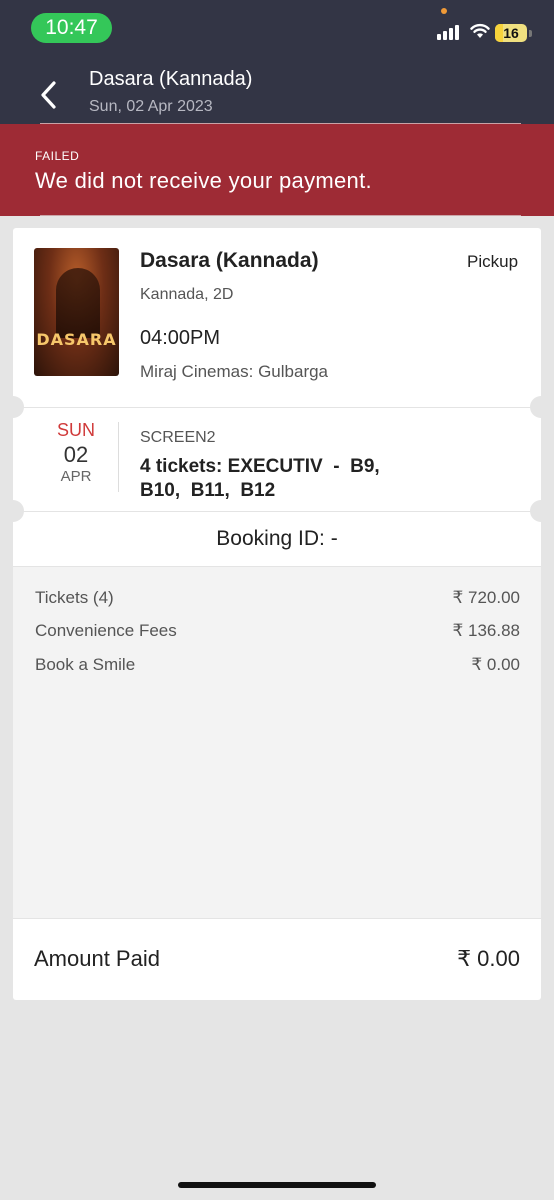 The image size is (554, 1200). What do you see at coordinates (85, 664) in the screenshot?
I see `summary-label: Book a Smile` at bounding box center [85, 664].